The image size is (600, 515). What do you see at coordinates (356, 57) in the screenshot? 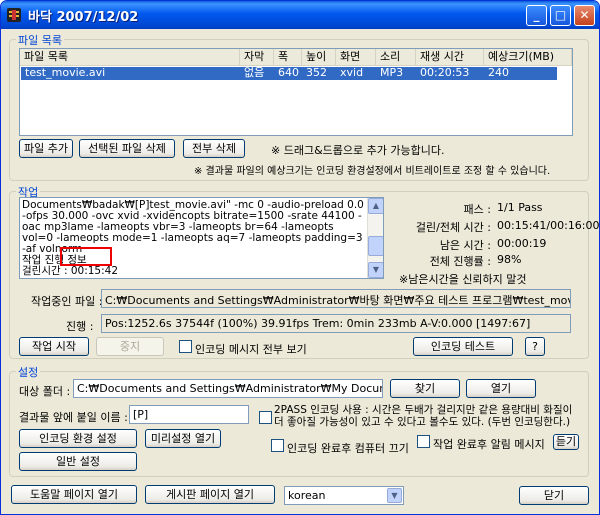
I see `column-header-video: 화면` at bounding box center [356, 57].